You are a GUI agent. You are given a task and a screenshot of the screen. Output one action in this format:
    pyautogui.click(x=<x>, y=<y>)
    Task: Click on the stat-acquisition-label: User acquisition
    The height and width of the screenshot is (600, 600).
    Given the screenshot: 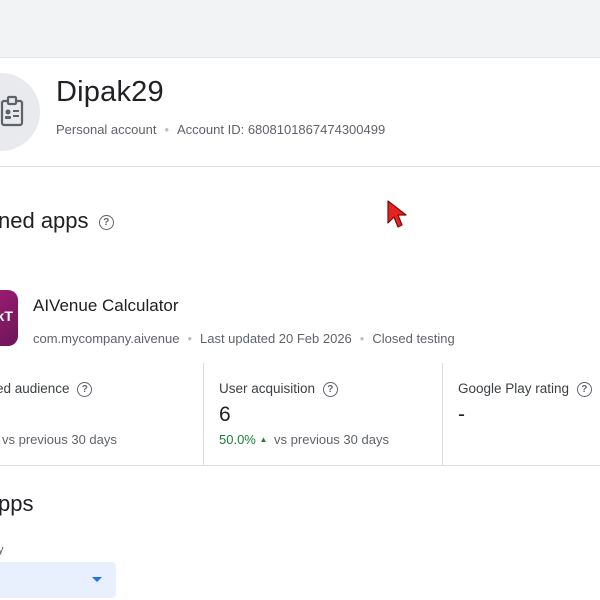 What is the action you would take?
    pyautogui.click(x=267, y=388)
    